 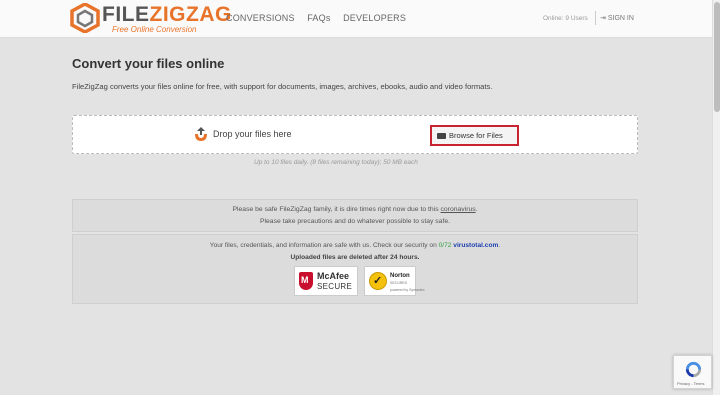 I want to click on online-users-status: Online: 9 Users, so click(x=565, y=18).